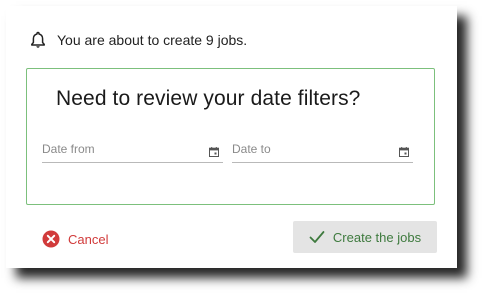  I want to click on jobs-notice: You are about to create 9 jobs., so click(137, 40).